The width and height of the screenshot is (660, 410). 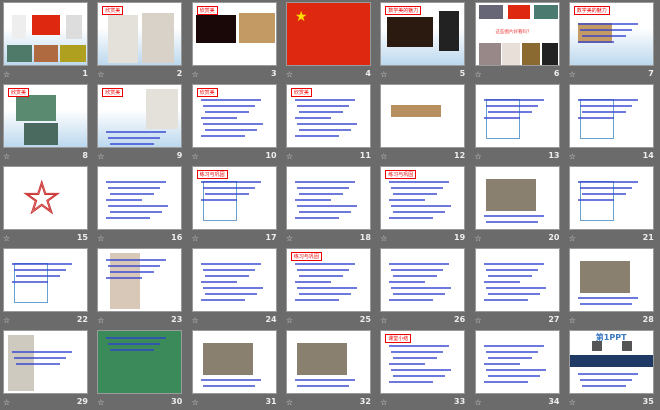 What do you see at coordinates (611, 337) in the screenshot?
I see `ppt-logo: 第1PPT` at bounding box center [611, 337].